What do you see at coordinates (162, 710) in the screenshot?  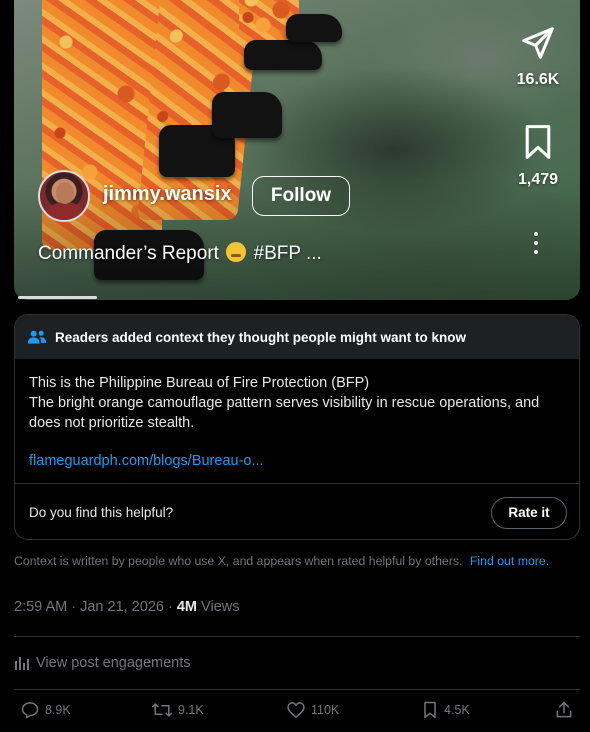 I see `repost-icon` at bounding box center [162, 710].